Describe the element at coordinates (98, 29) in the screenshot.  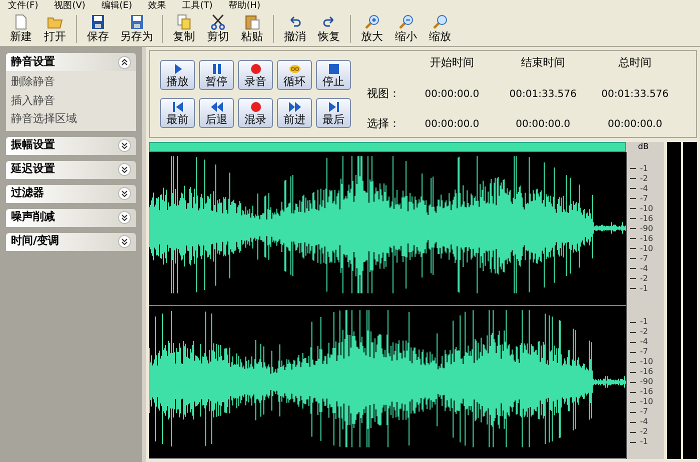
I see `toolbar-button: 保存` at that location.